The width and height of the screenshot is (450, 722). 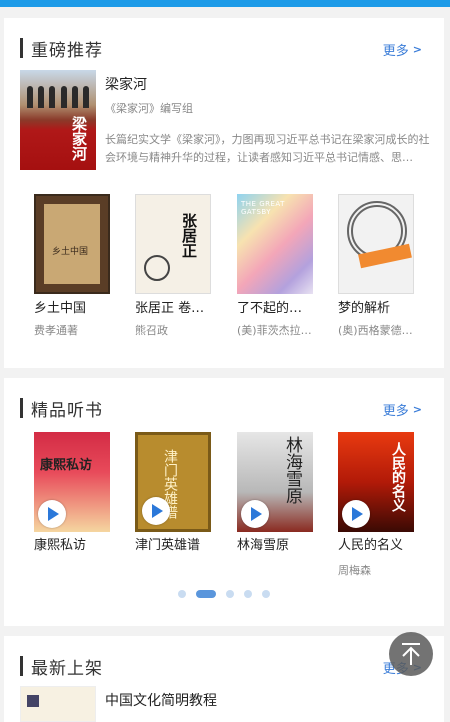 I want to click on arrow-up-icon, so click(x=411, y=654).